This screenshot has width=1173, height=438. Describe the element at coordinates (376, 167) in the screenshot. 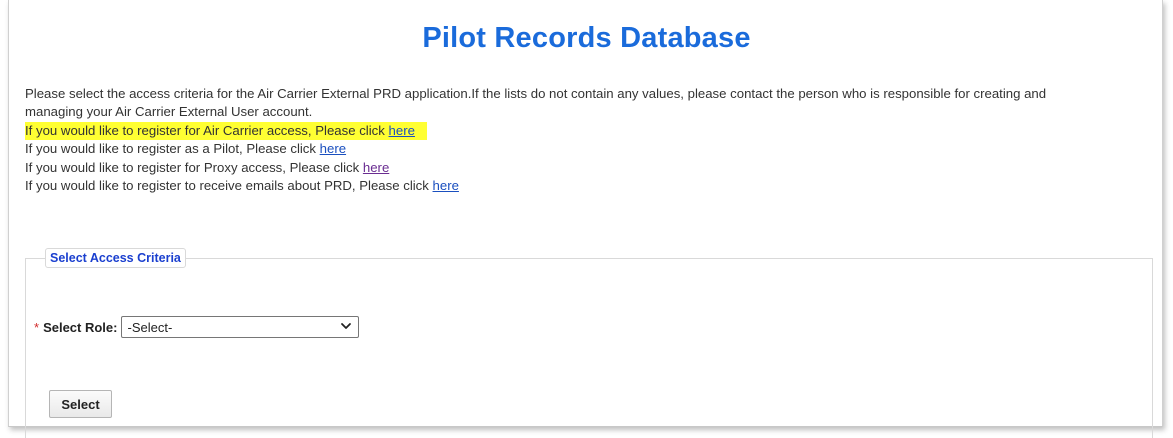

I see `register-proxy-link: here` at that location.